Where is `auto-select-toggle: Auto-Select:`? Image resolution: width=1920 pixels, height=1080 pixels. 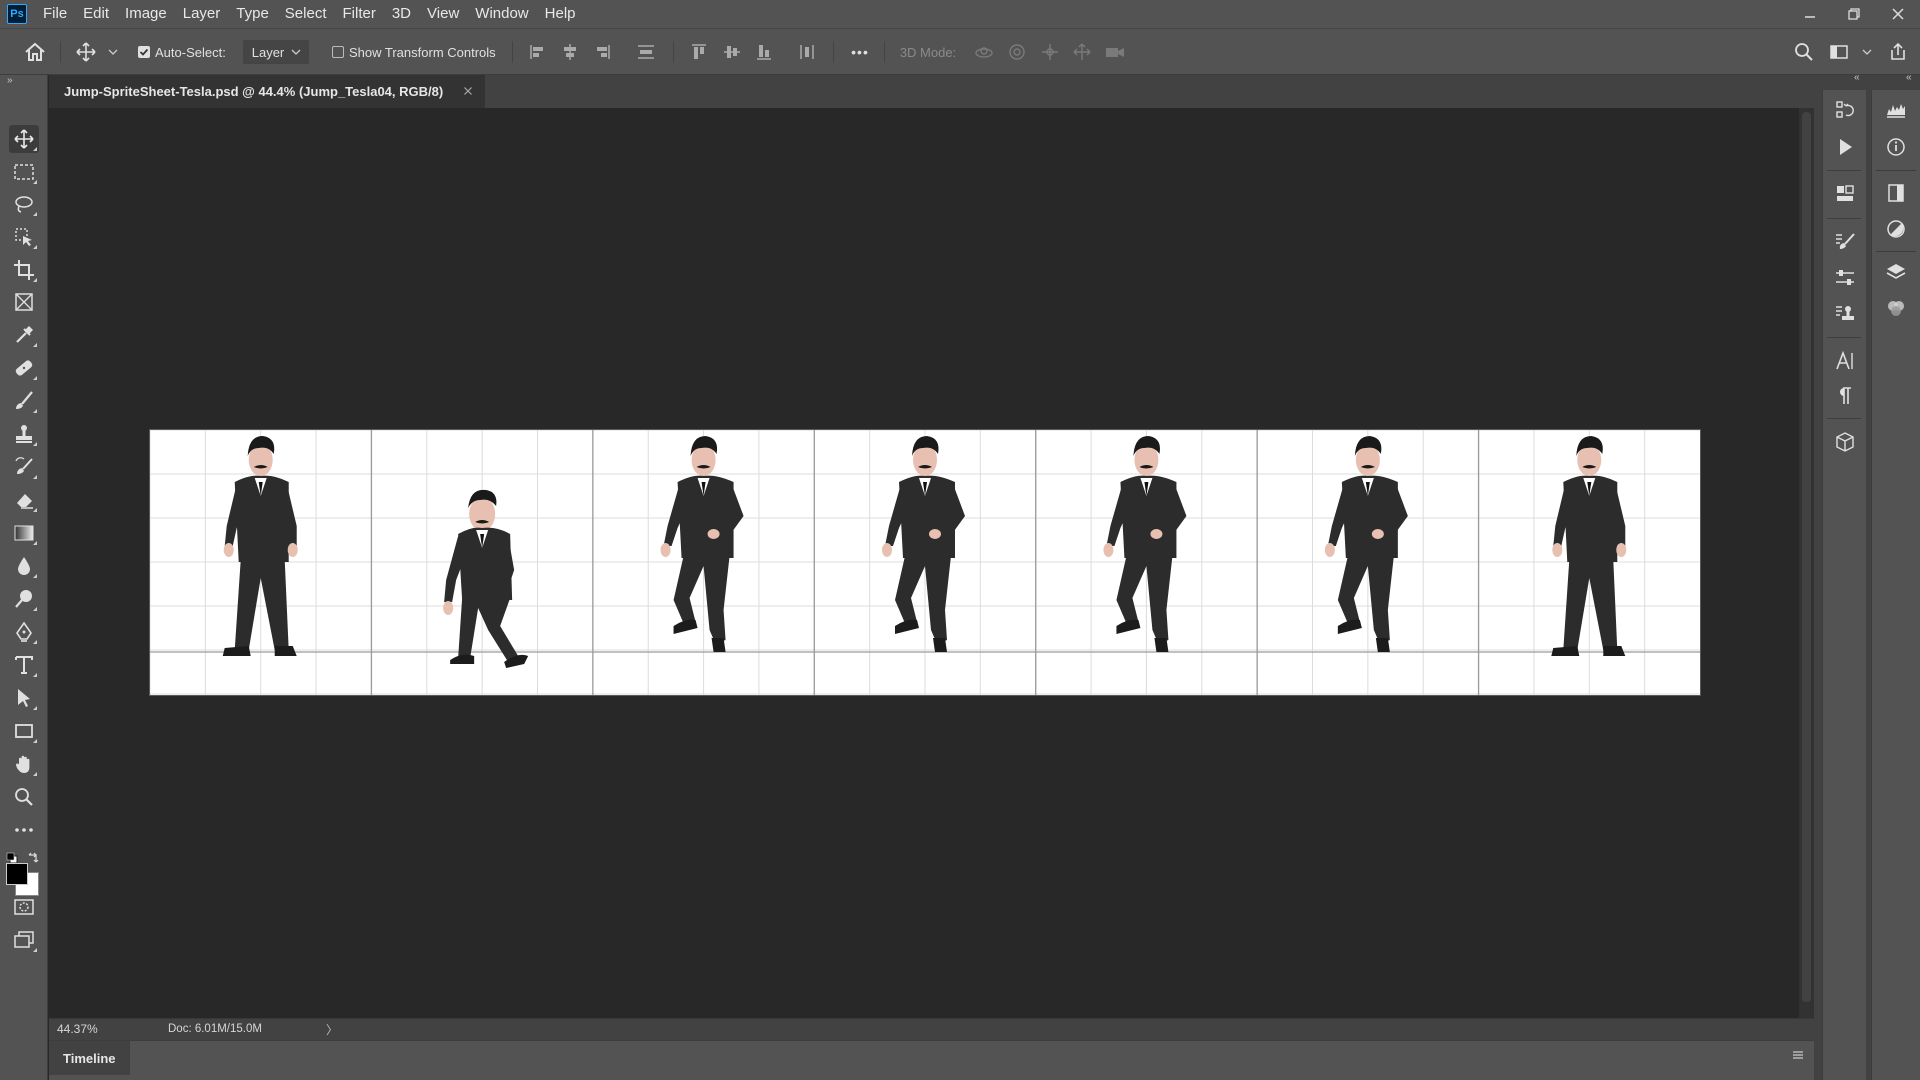
auto-select-toggle: Auto-Select: is located at coordinates (184, 52).